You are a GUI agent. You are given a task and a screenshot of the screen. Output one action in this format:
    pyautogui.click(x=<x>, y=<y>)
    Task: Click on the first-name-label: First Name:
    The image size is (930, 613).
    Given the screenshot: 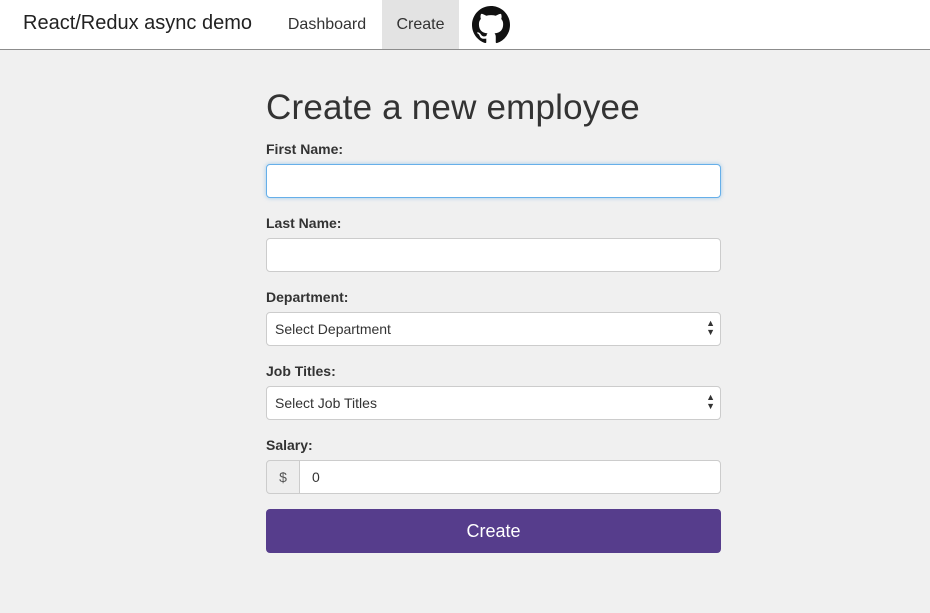 What is the action you would take?
    pyautogui.click(x=305, y=149)
    